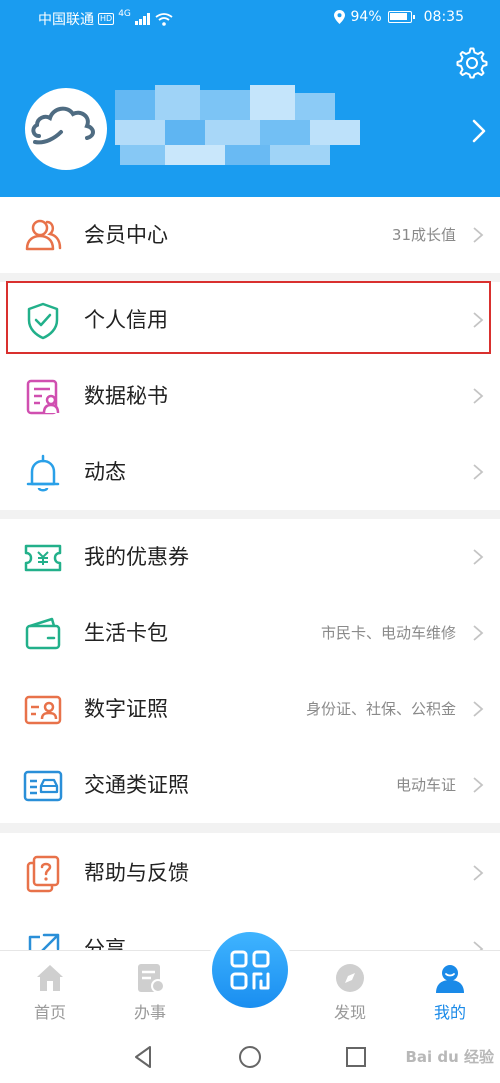  I want to click on wallet-icon, so click(43, 633).